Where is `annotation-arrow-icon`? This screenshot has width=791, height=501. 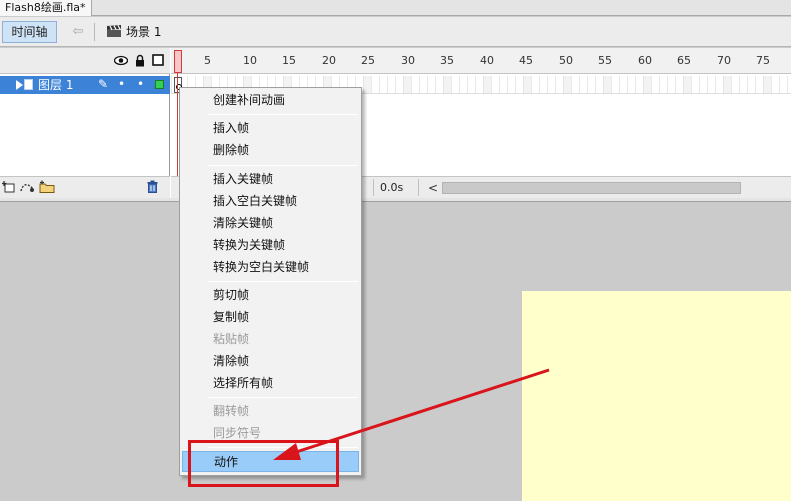
annotation-arrow-icon is located at coordinates (411, 414).